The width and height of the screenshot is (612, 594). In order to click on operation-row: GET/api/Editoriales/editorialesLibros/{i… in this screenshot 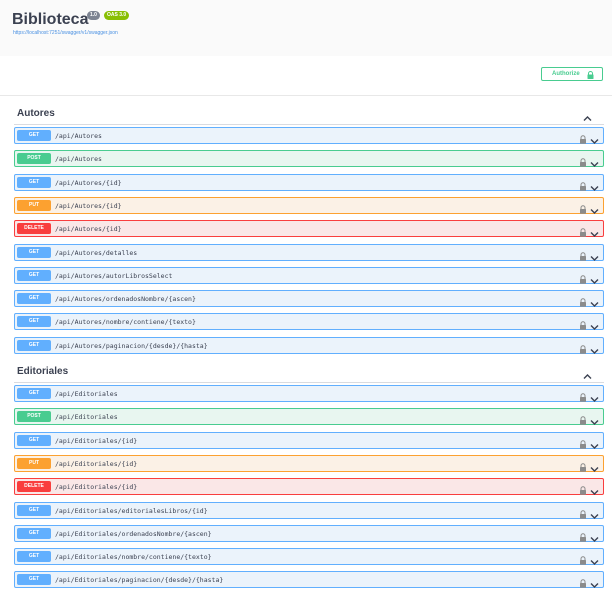, I will do `click(309, 510)`.